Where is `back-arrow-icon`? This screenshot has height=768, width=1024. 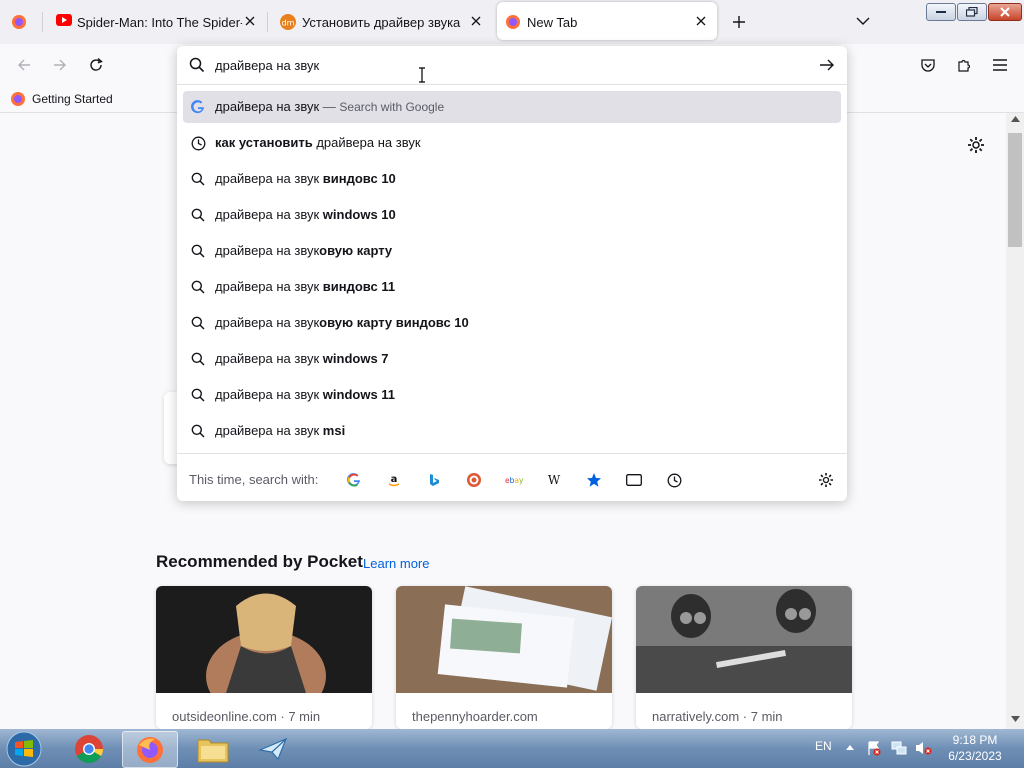
back-arrow-icon is located at coordinates (24, 65).